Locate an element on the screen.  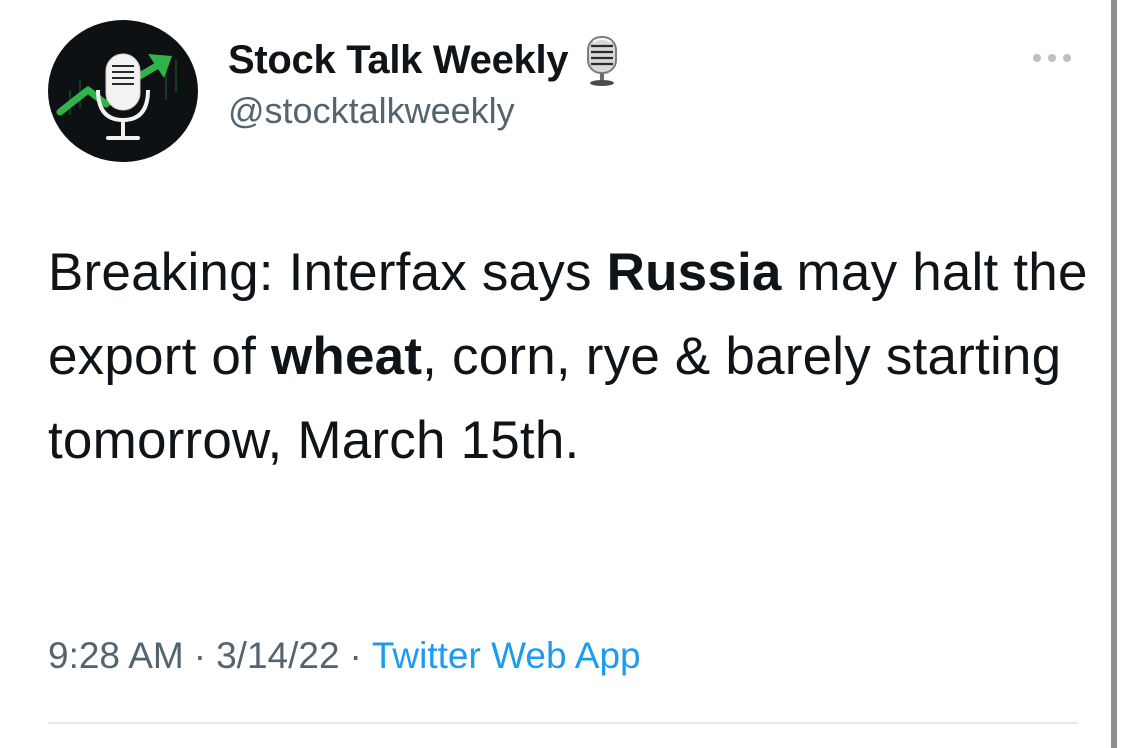
tweet-meta: 9:28 AM · 3/14/22 · Twitter Web App is located at coordinates (344, 656).